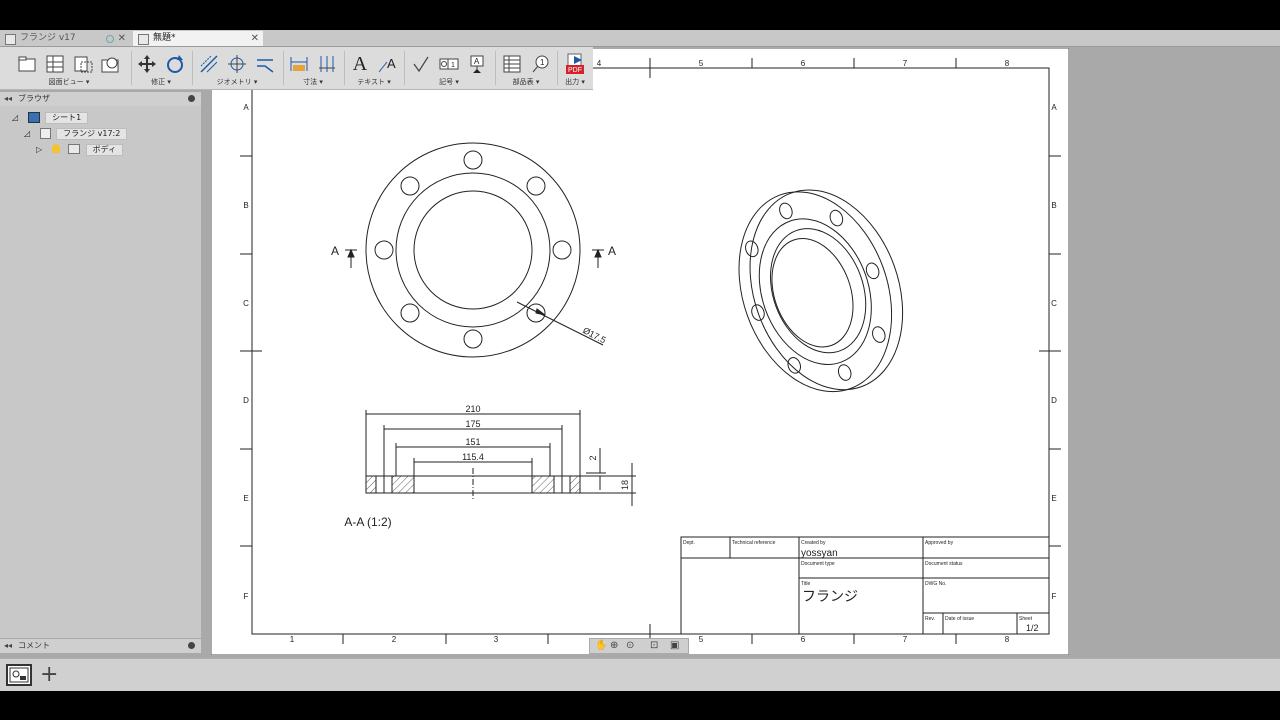  I want to click on text-icon: A, so click(360, 64).